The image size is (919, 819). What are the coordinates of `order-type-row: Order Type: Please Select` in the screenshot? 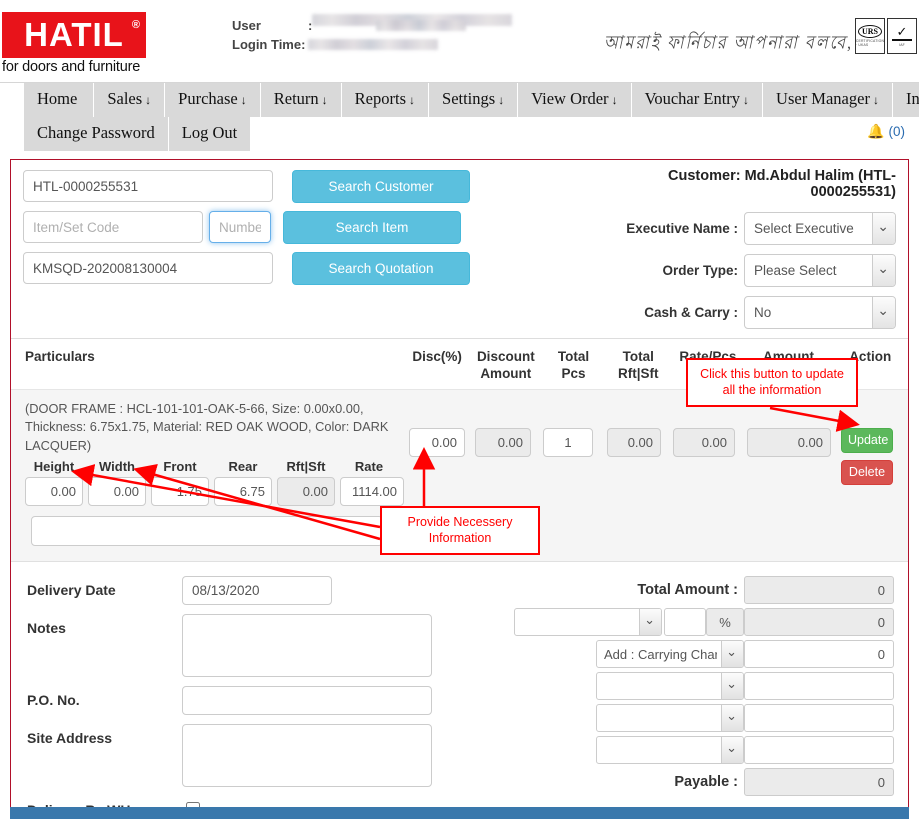 It's located at (746, 270).